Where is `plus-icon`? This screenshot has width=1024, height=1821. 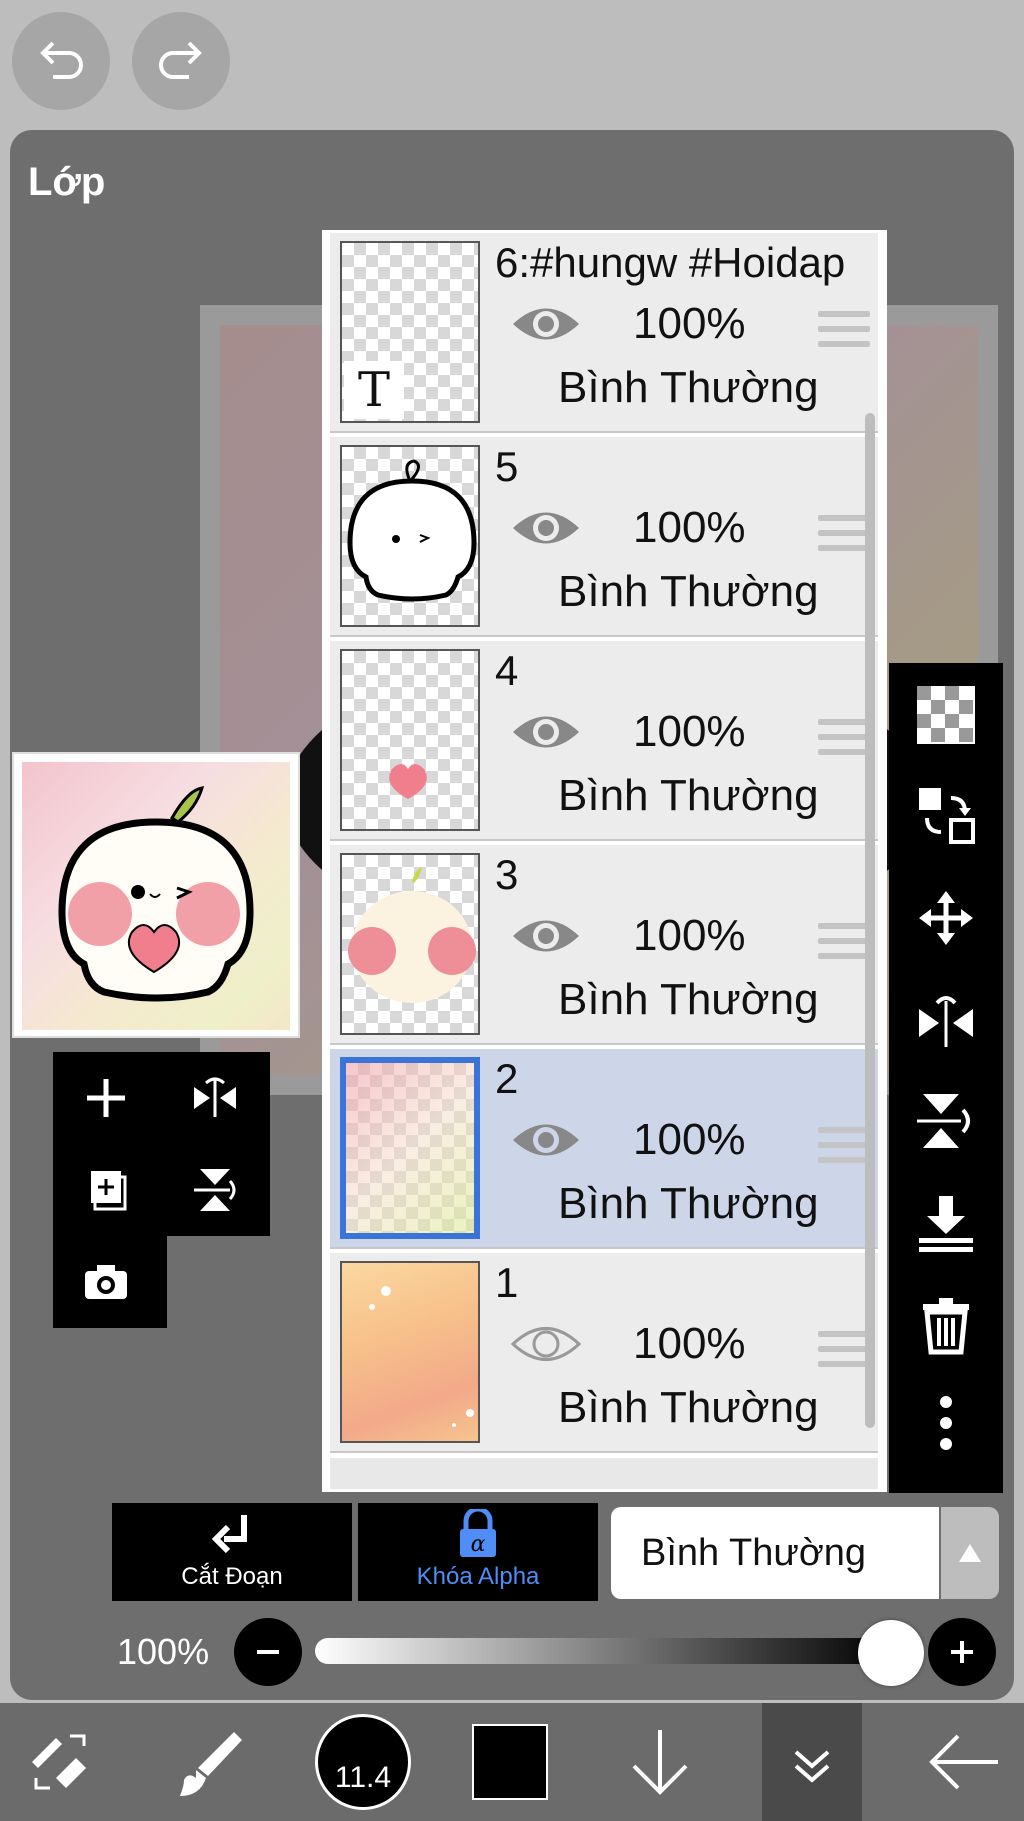
plus-icon is located at coordinates (962, 1652).